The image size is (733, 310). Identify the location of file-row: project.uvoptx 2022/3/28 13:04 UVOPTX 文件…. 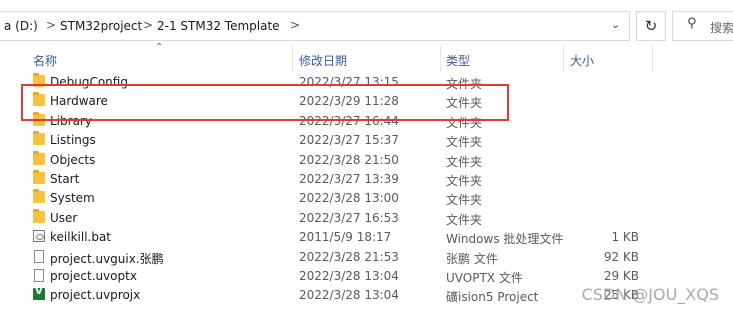
(366, 275).